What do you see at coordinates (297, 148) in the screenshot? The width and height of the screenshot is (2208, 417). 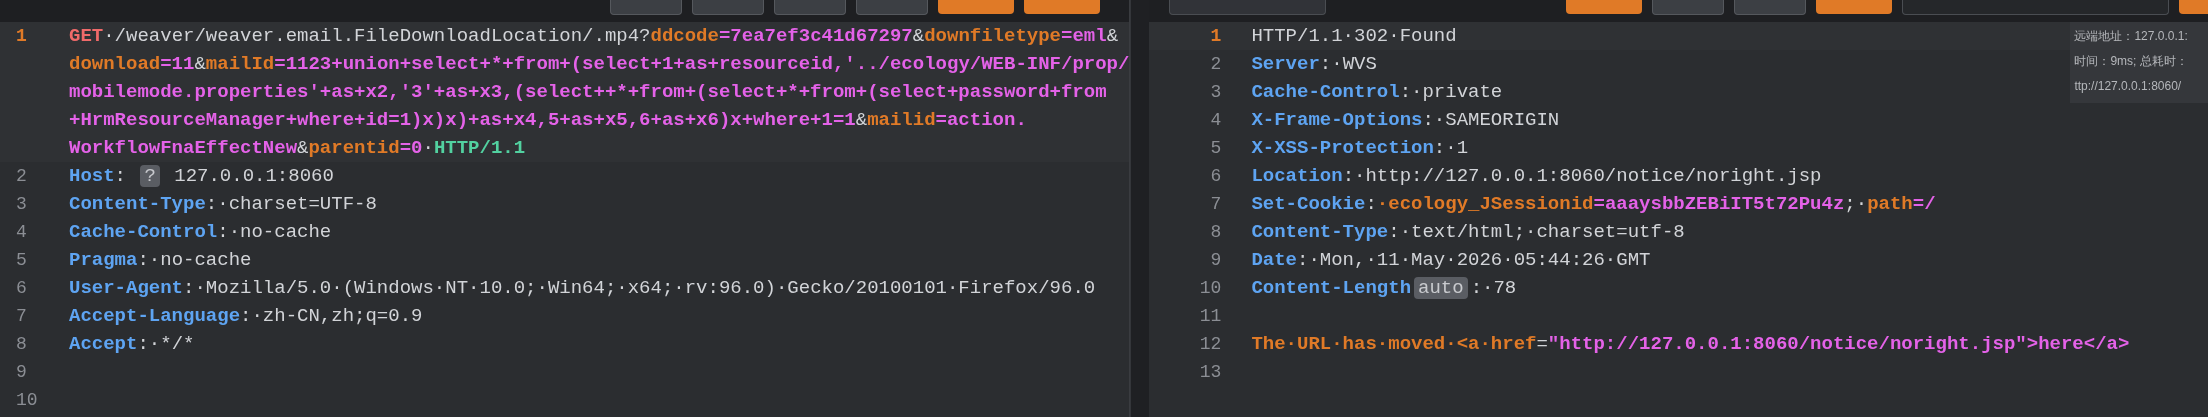 I see `code-line: WorkflowFnaEffectNew&parentid=0·HTTP/1.1` at bounding box center [297, 148].